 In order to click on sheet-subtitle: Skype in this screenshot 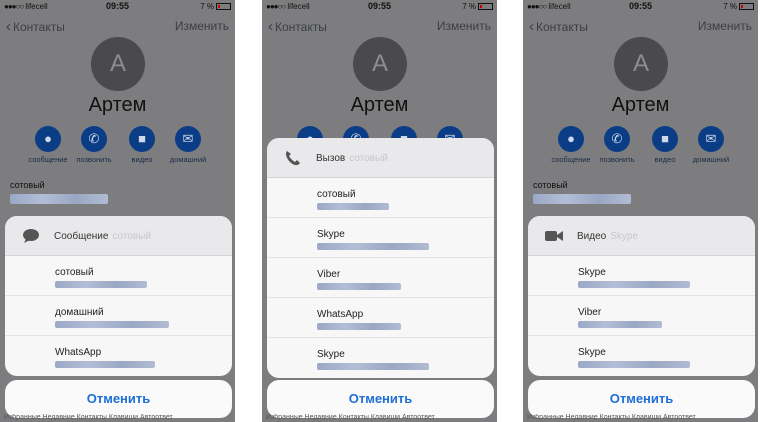, I will do `click(624, 236)`.